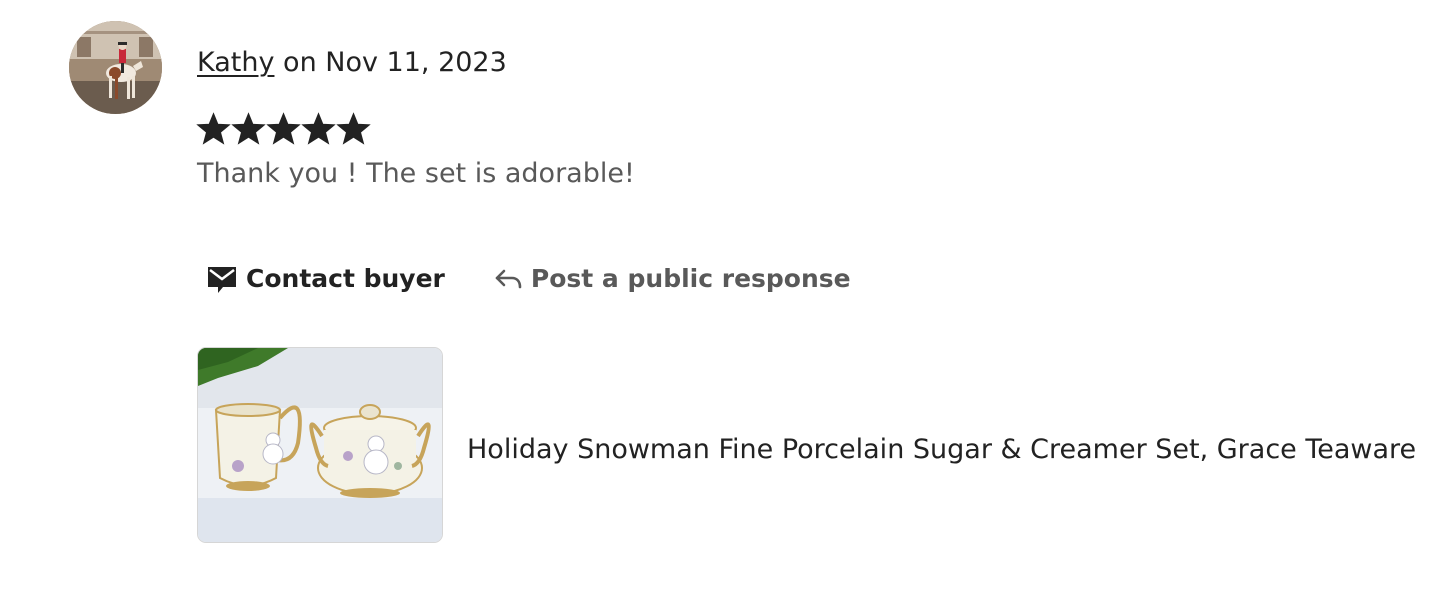 The image size is (1445, 613). I want to click on star-rating, so click(283, 129).